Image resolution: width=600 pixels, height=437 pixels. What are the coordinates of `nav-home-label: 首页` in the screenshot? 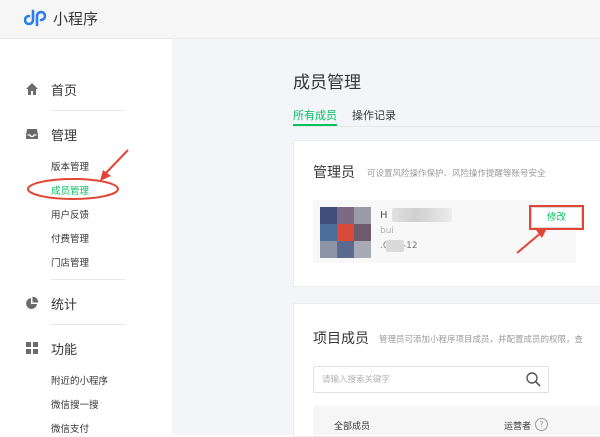 It's located at (64, 91).